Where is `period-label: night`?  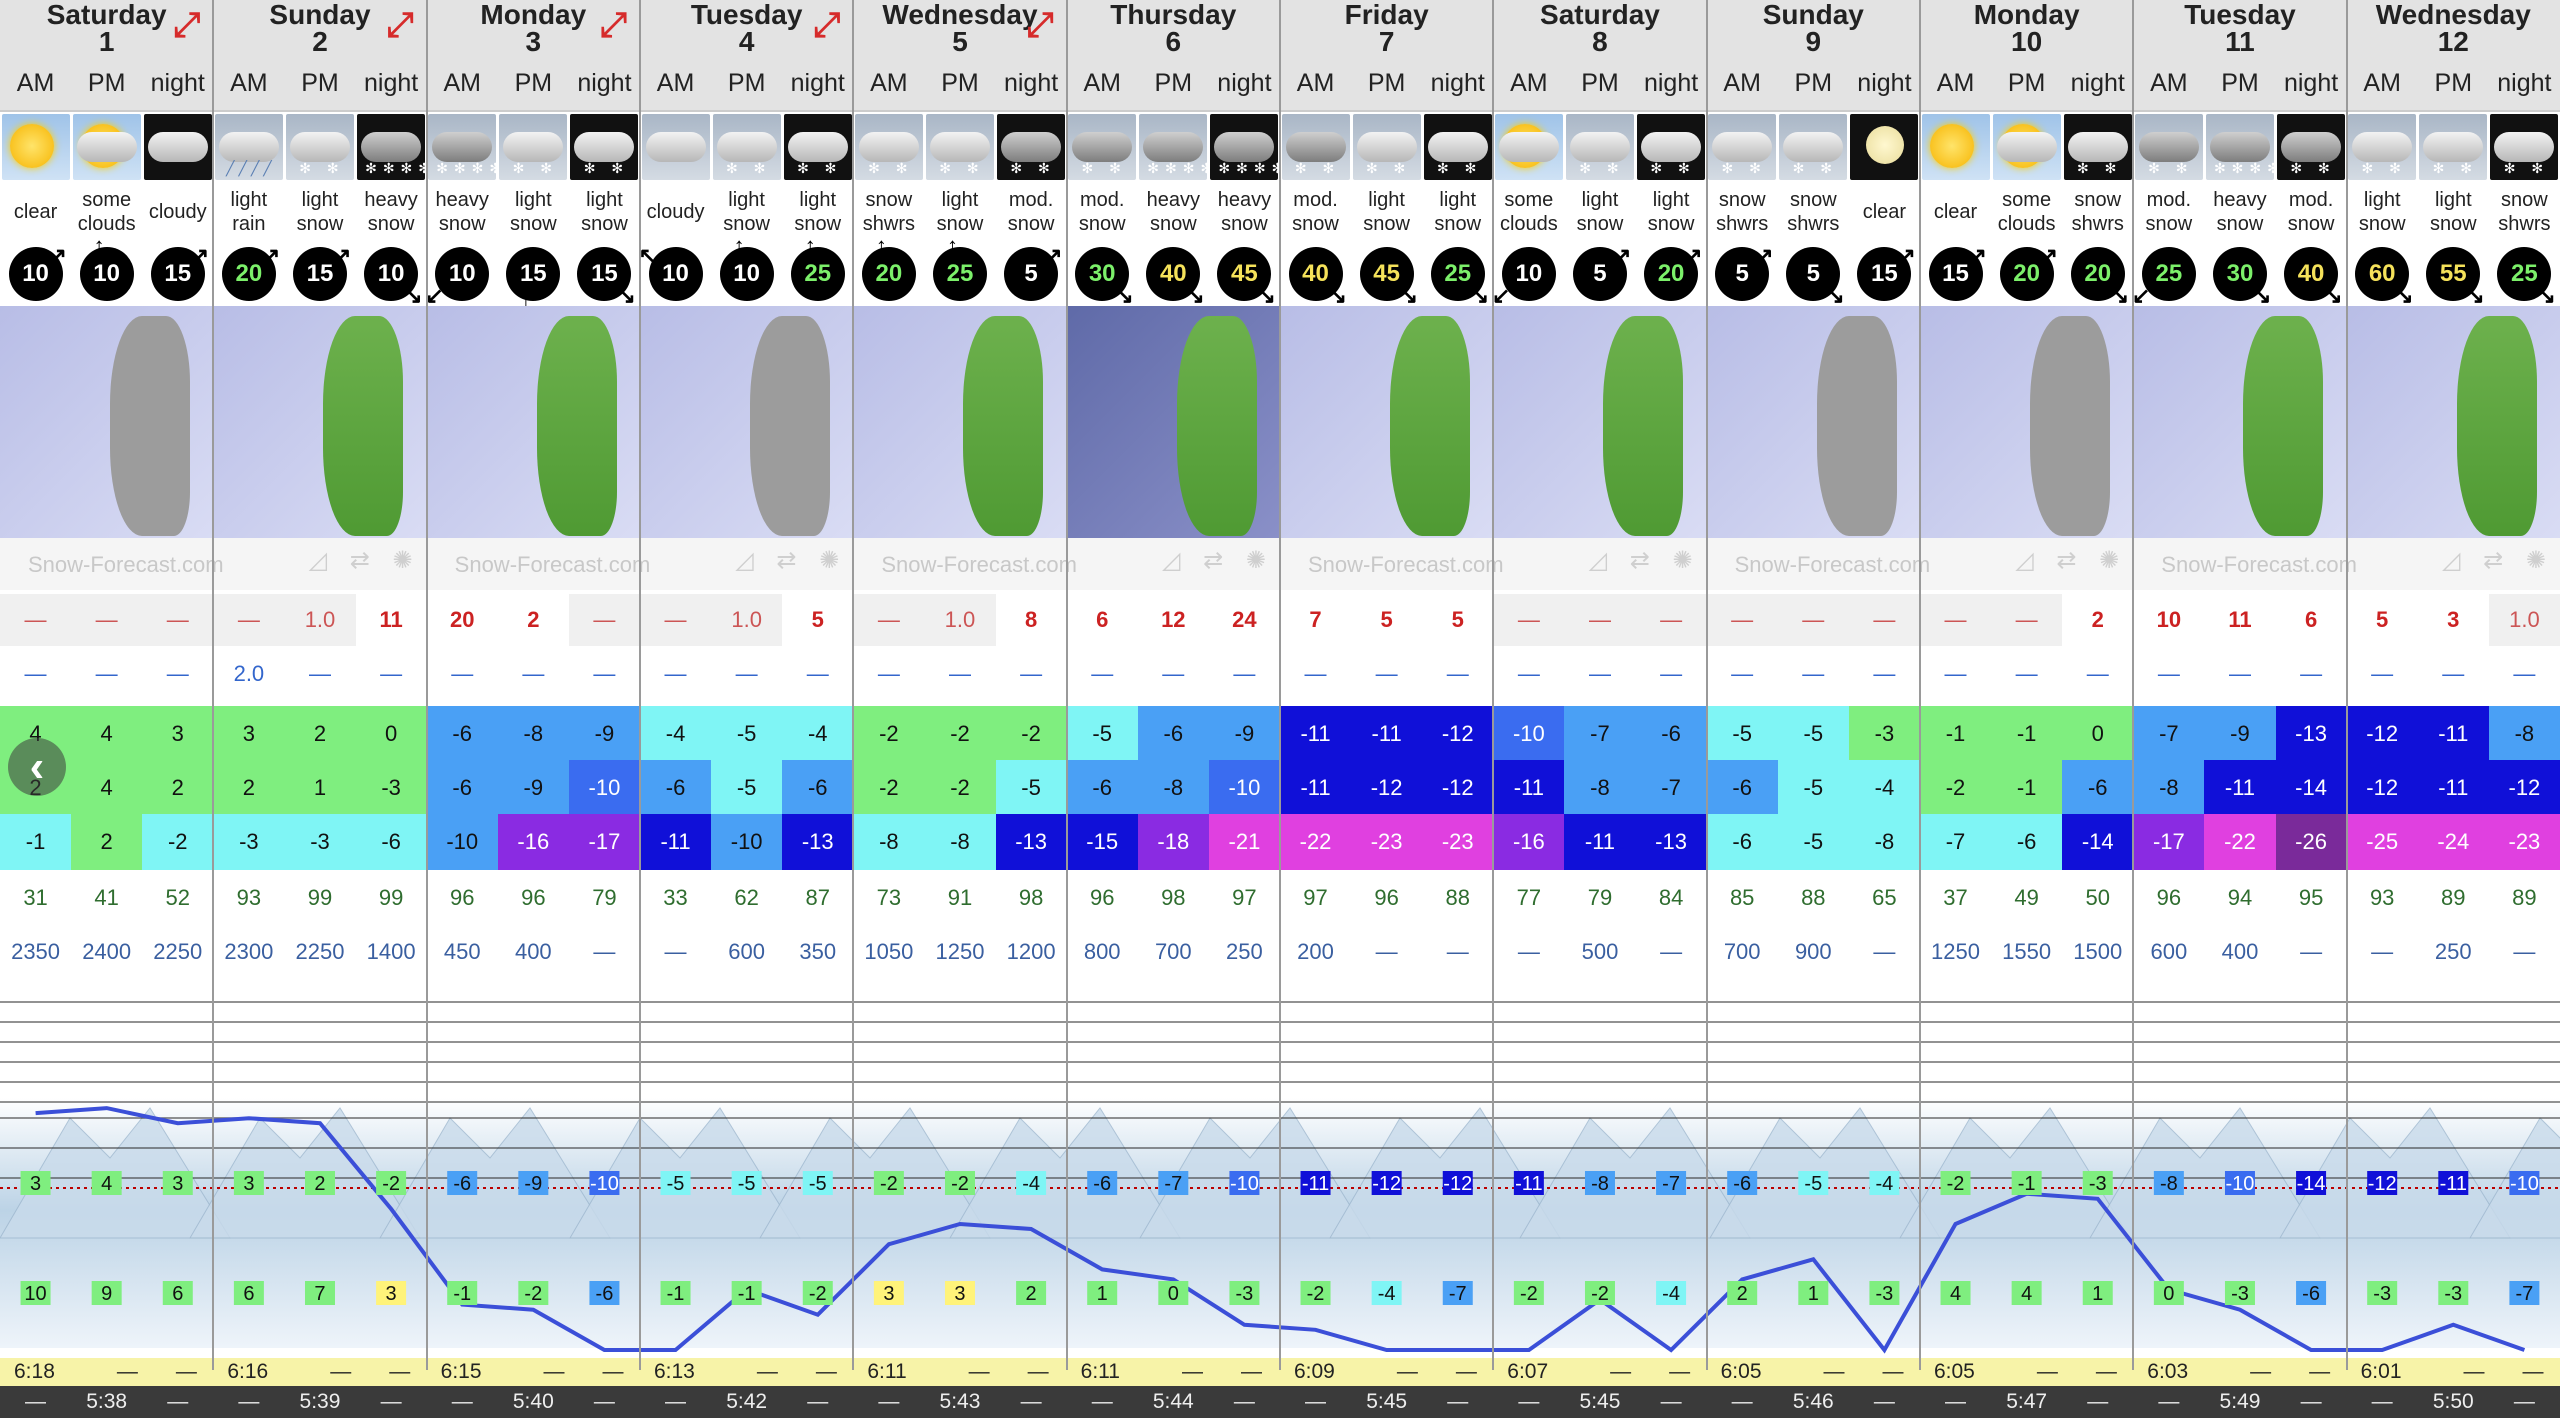
period-label: night is located at coordinates (1884, 82).